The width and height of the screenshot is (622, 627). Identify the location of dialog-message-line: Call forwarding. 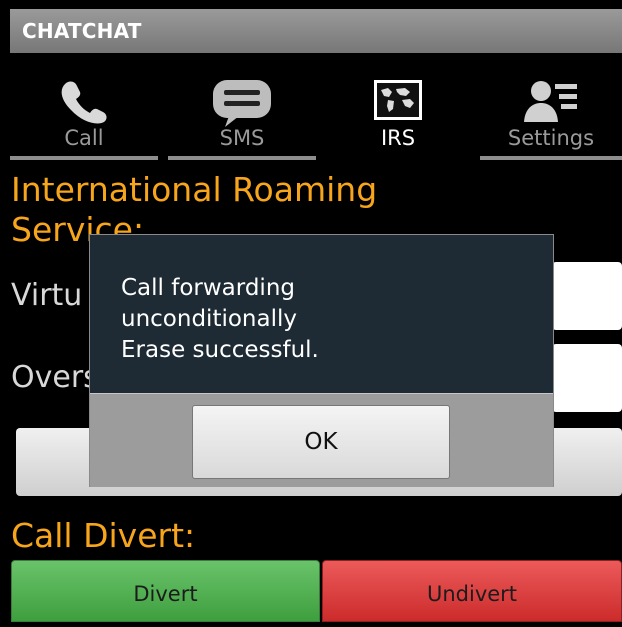
(208, 288).